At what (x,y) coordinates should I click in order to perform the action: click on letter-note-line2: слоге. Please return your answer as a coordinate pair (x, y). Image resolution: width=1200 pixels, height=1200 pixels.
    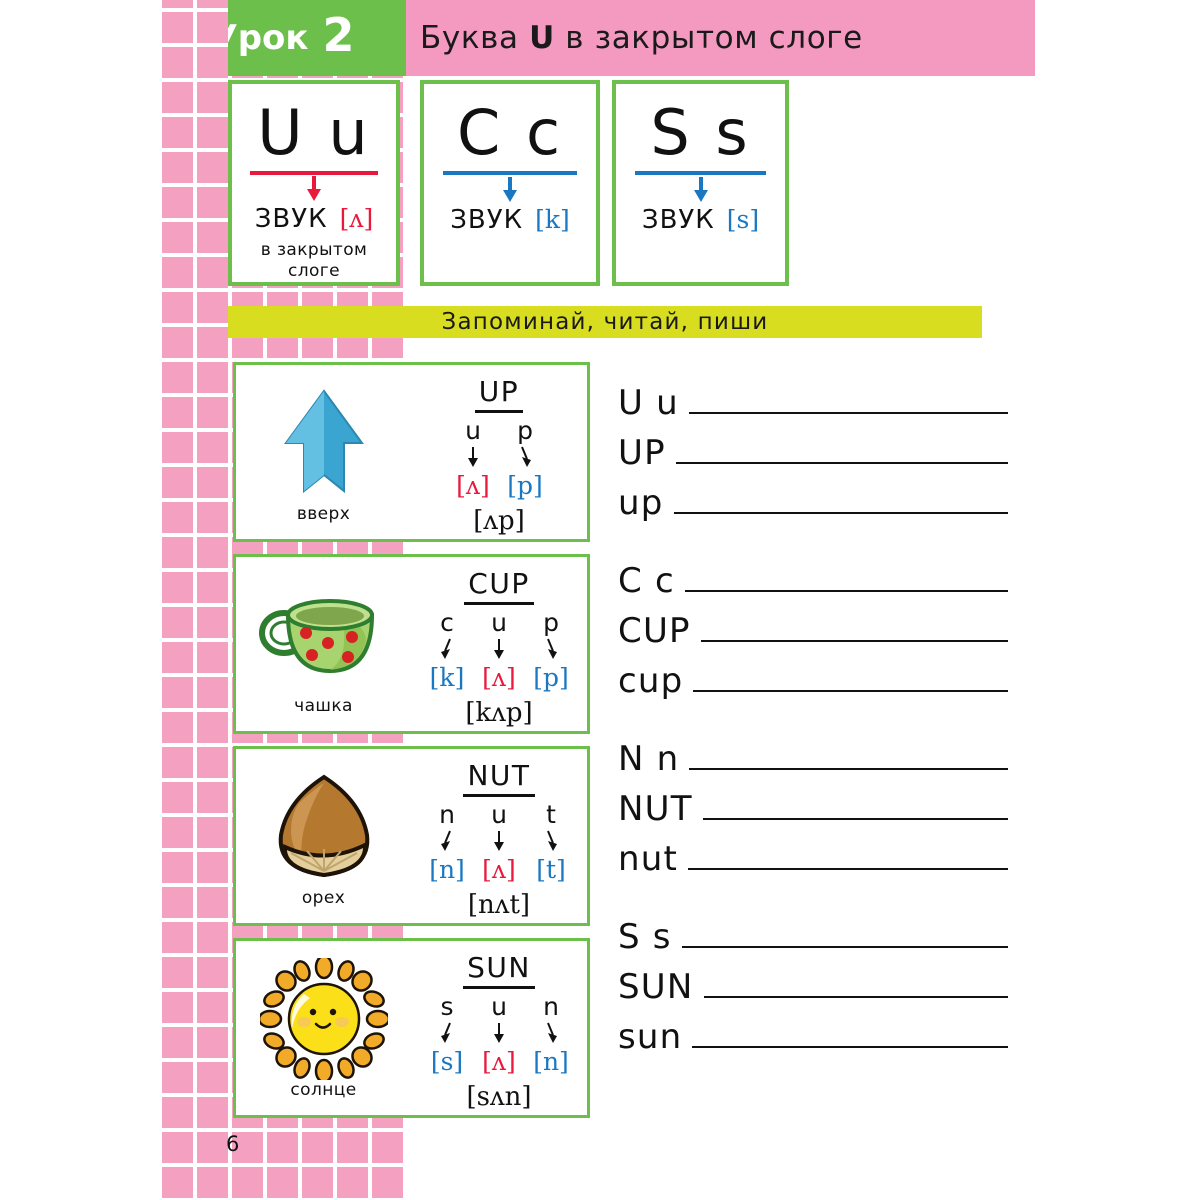
    Looking at the image, I should click on (313, 270).